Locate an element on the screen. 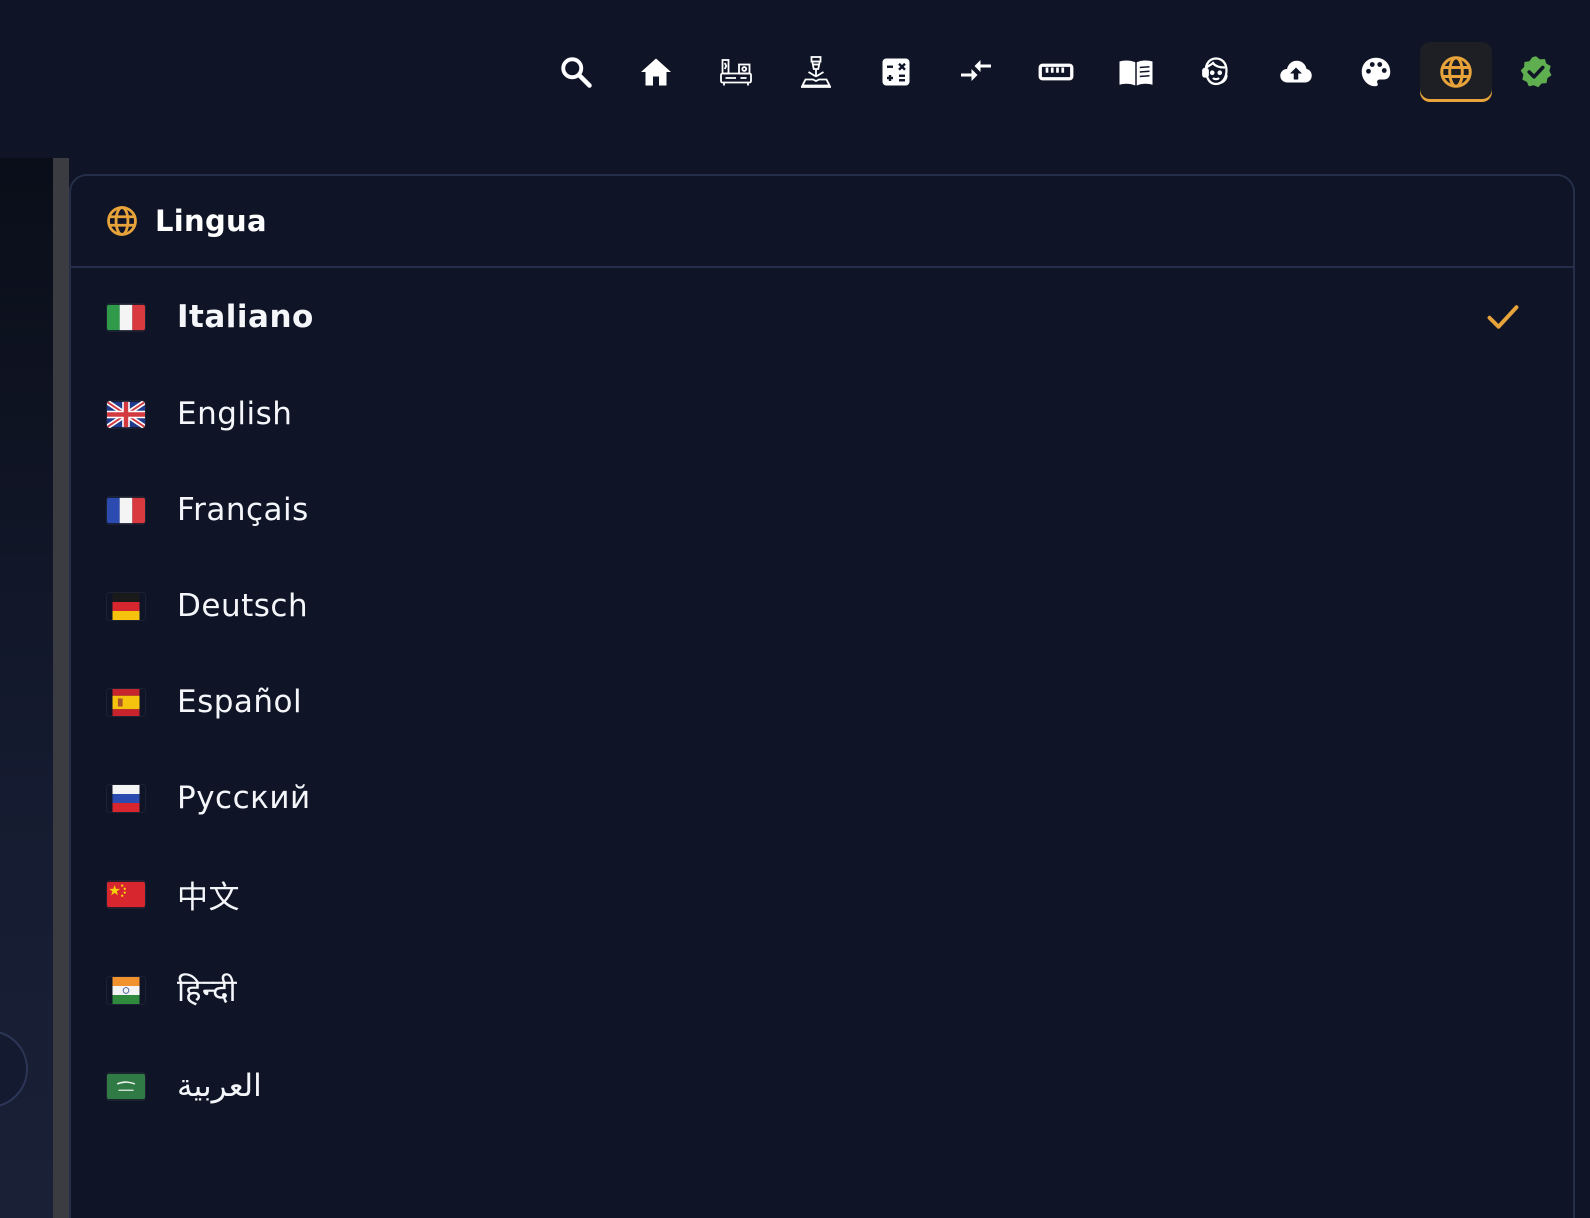 The height and width of the screenshot is (1218, 1590). language-label: English is located at coordinates (235, 414).